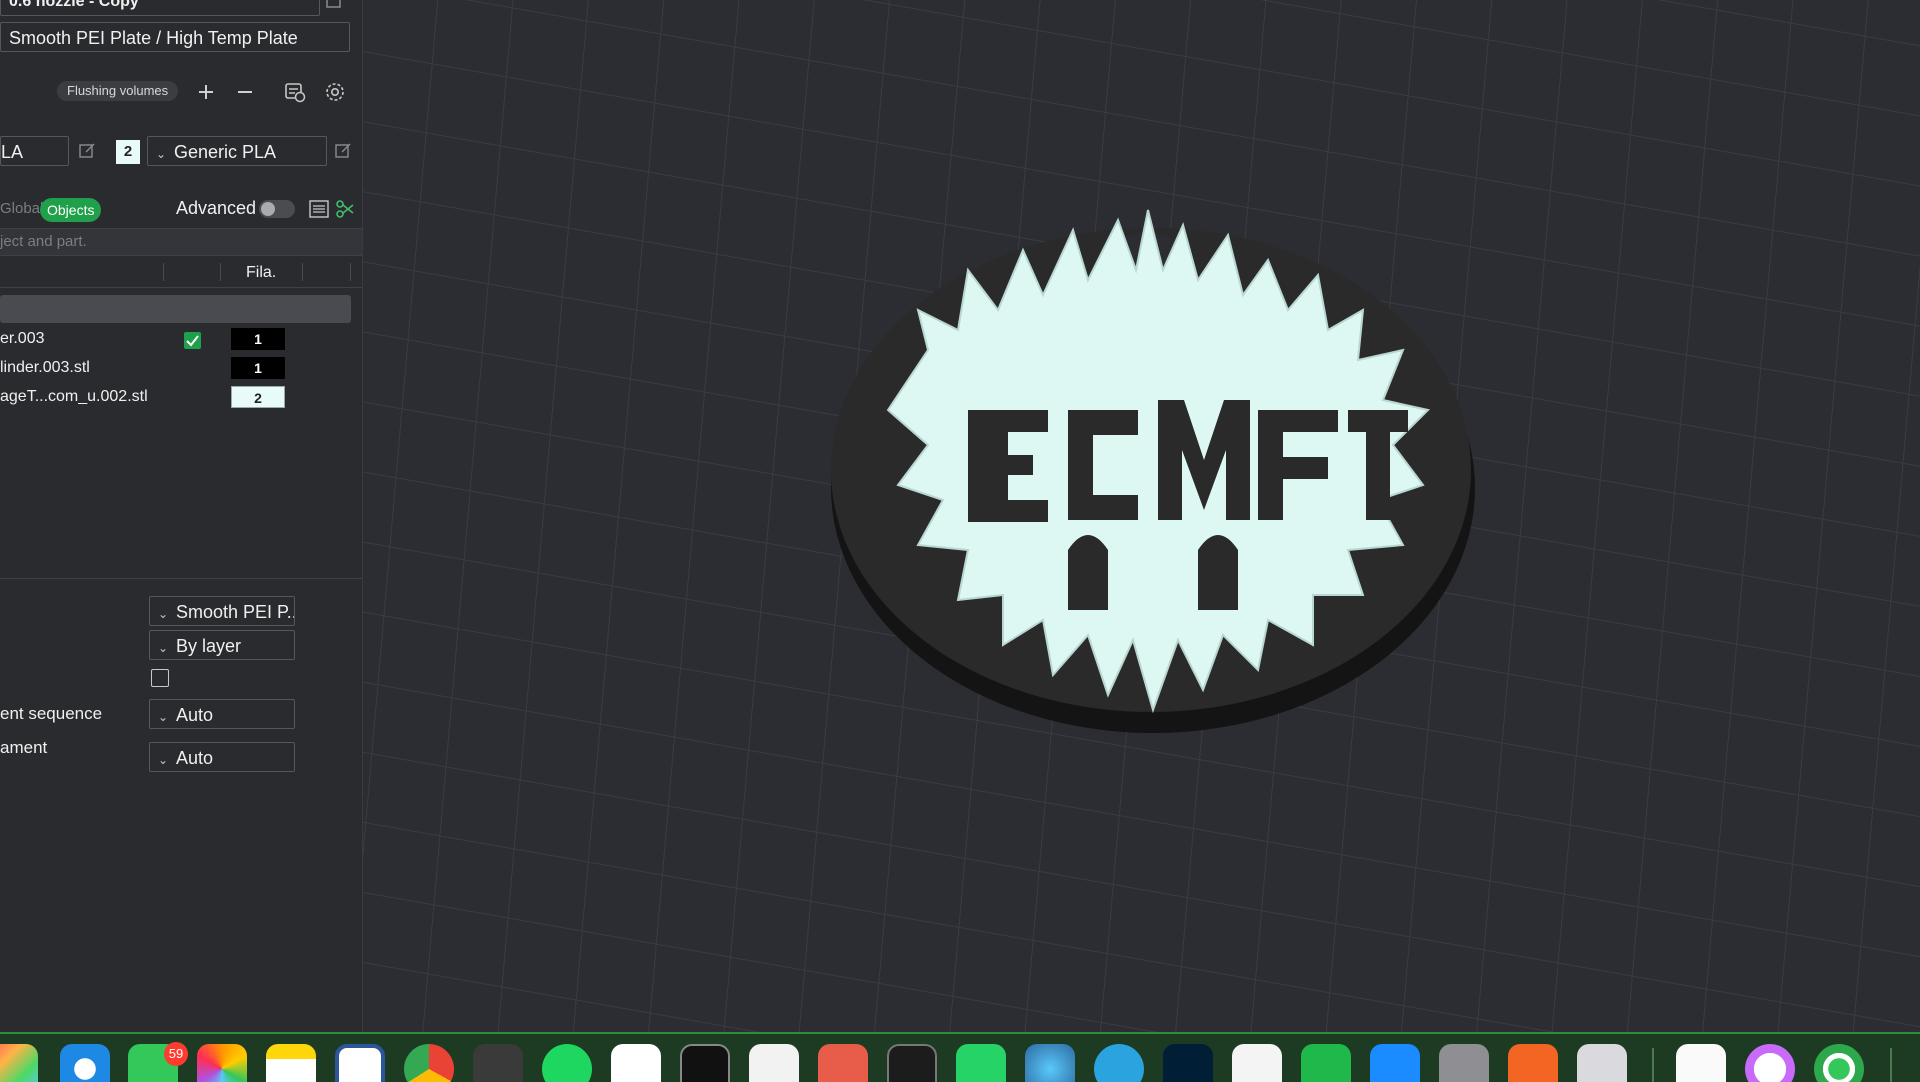  I want to click on home-icon, so click(636, 1063).